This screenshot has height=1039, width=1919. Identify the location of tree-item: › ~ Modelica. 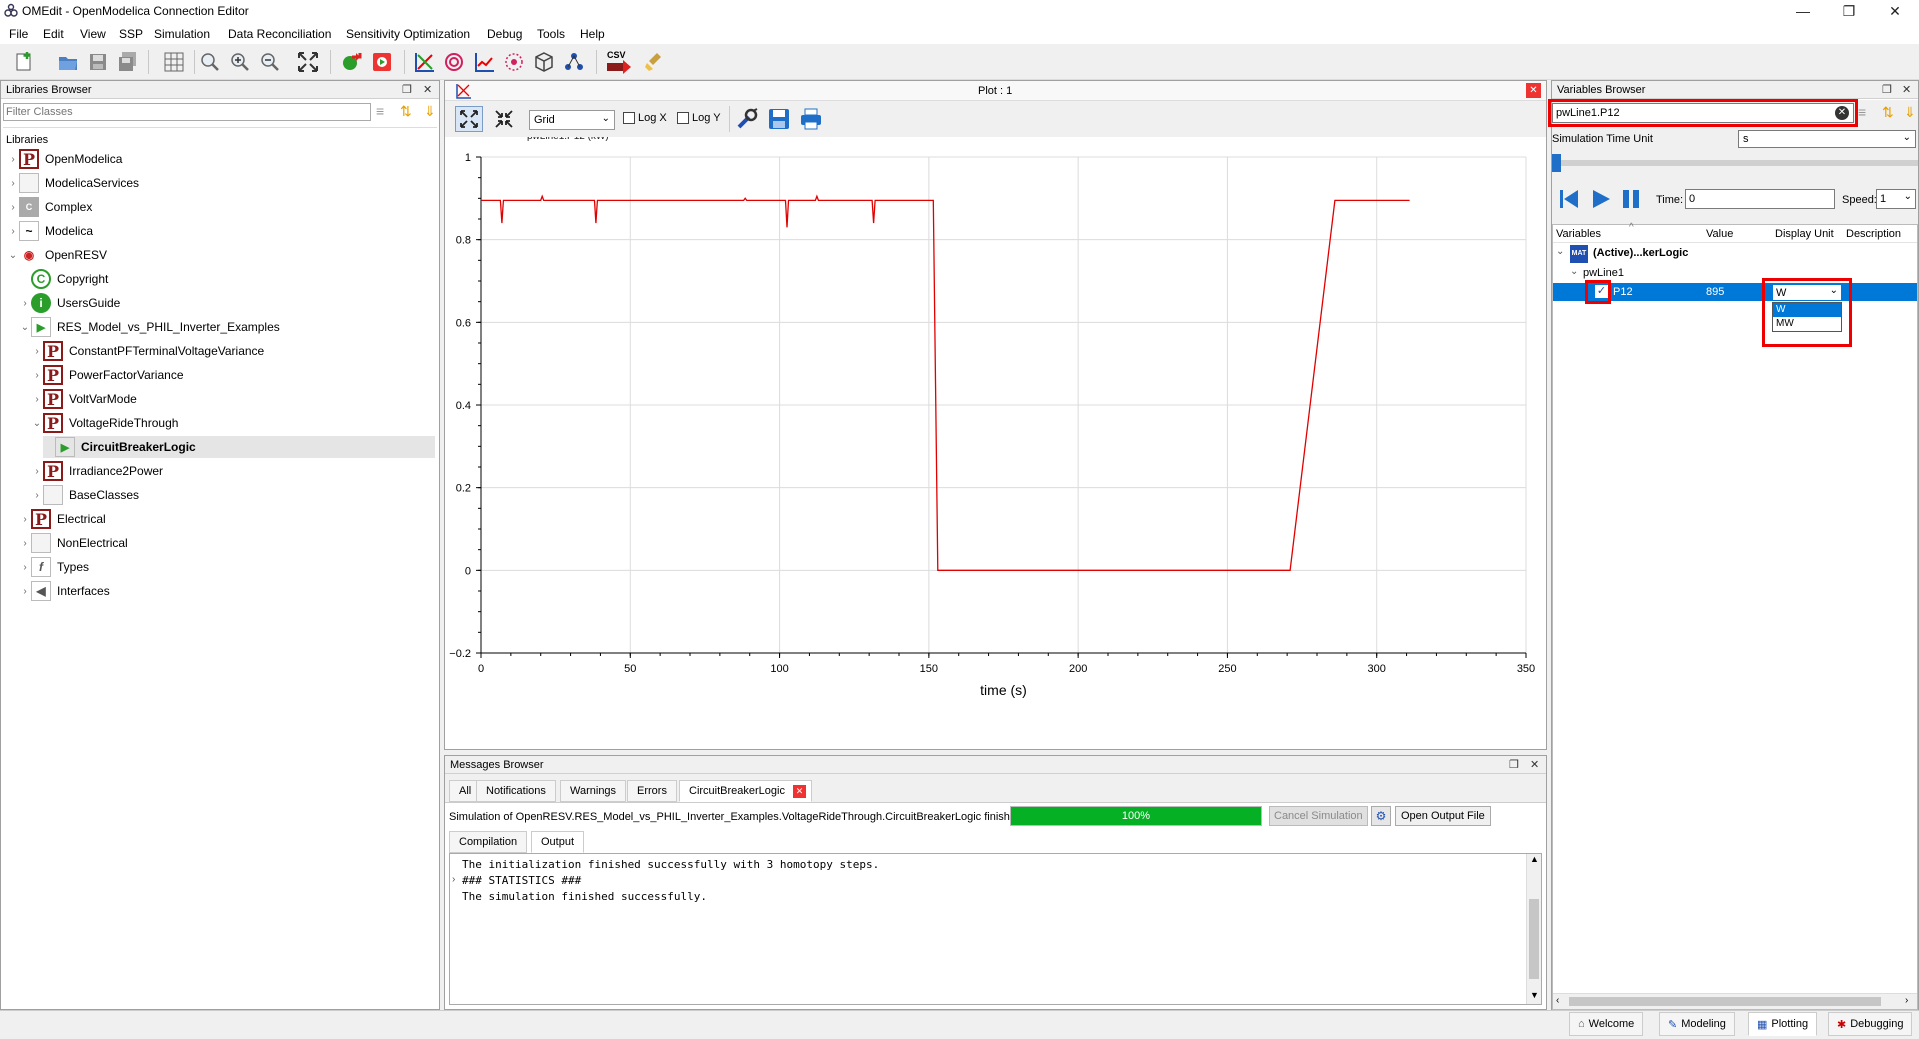
(50, 231).